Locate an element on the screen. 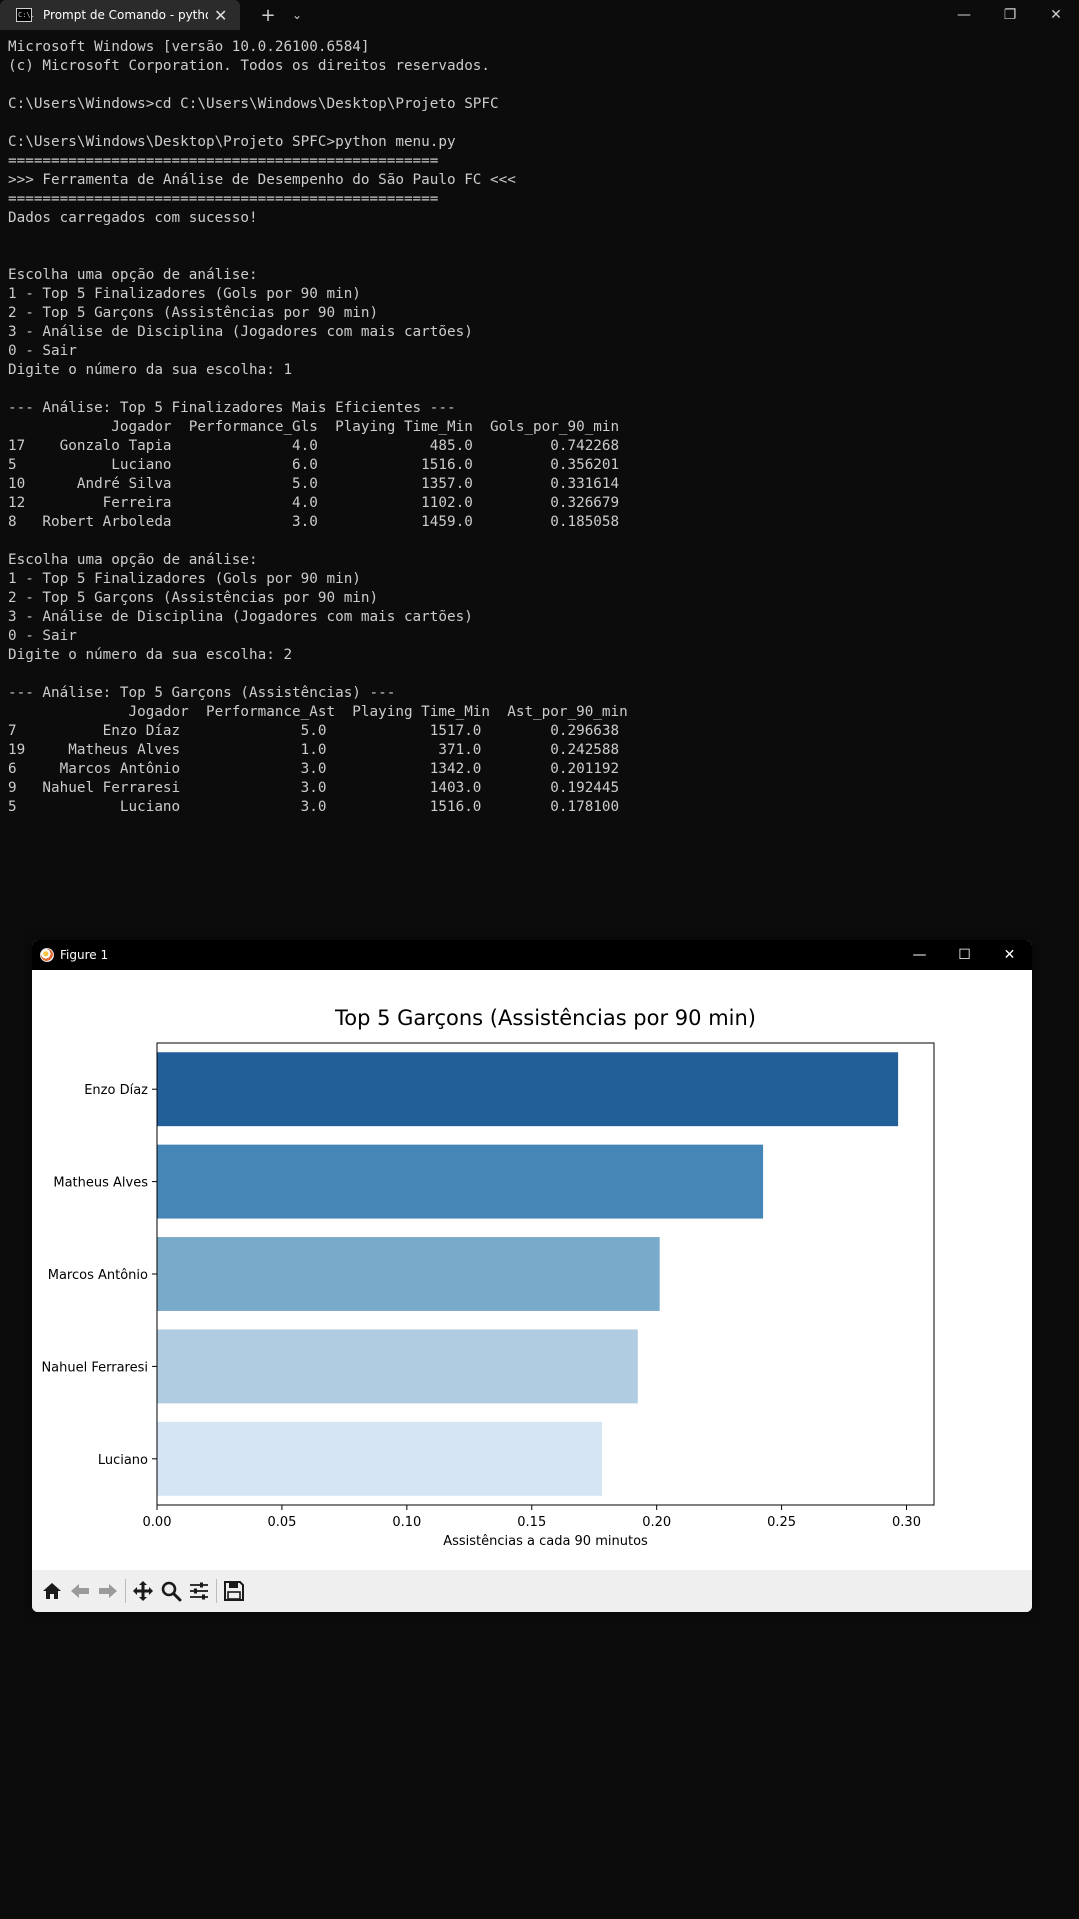 The image size is (1079, 1919). terminal-line: 5 Luciano 6.0 1516.0 0.356201 is located at coordinates (314, 465).